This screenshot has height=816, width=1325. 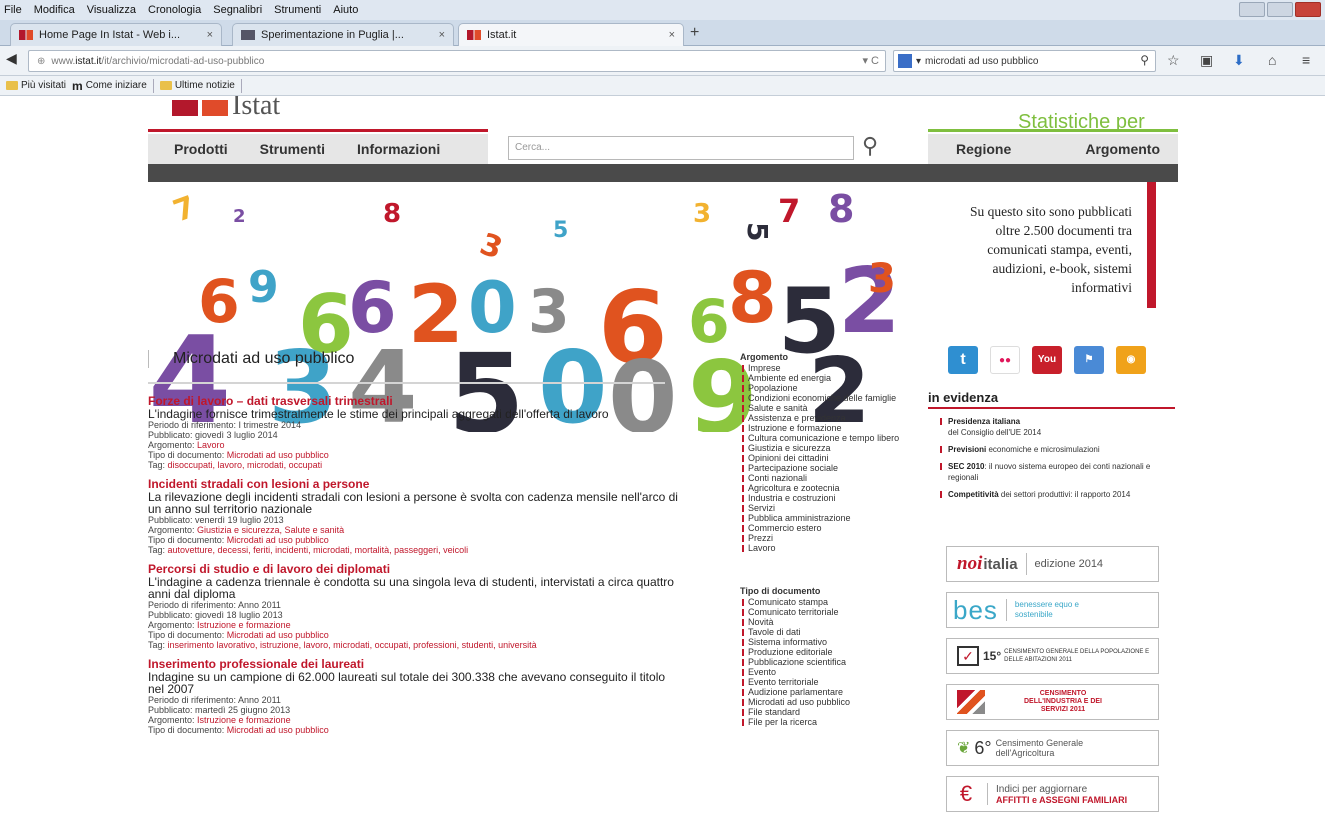 What do you see at coordinates (116, 34) in the screenshot?
I see `tab-home-istat: Home Page In Istat - Web i... ×` at bounding box center [116, 34].